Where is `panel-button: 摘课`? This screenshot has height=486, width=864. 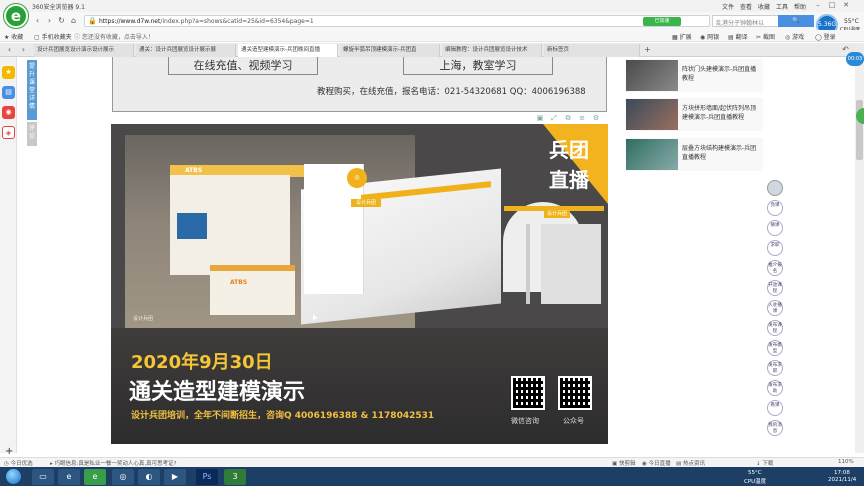
panel-button: 摘课 is located at coordinates (775, 228).